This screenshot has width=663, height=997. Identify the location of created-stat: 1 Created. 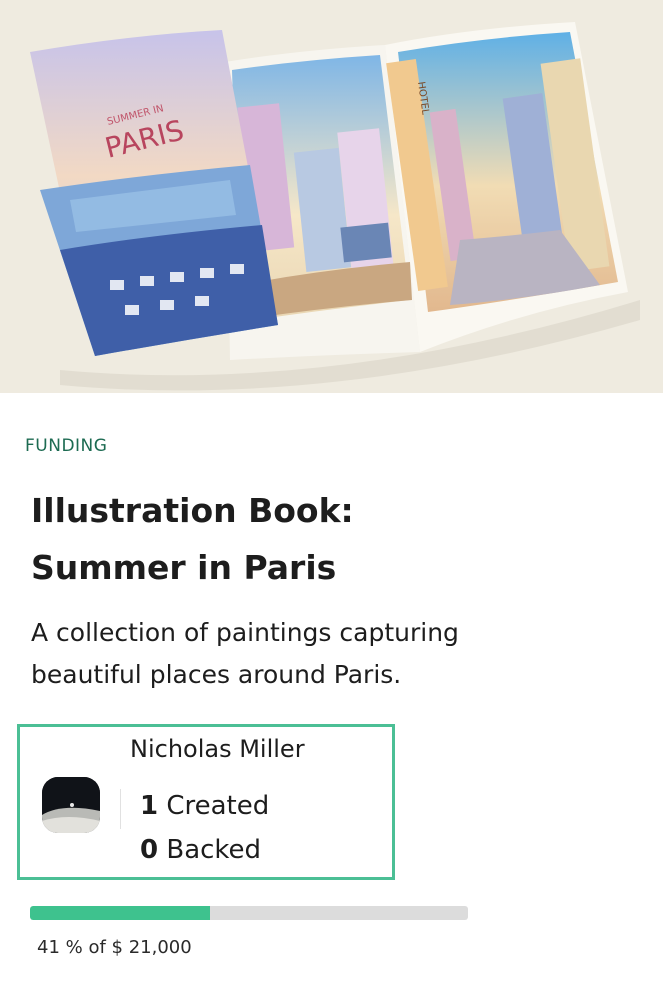
(204, 806).